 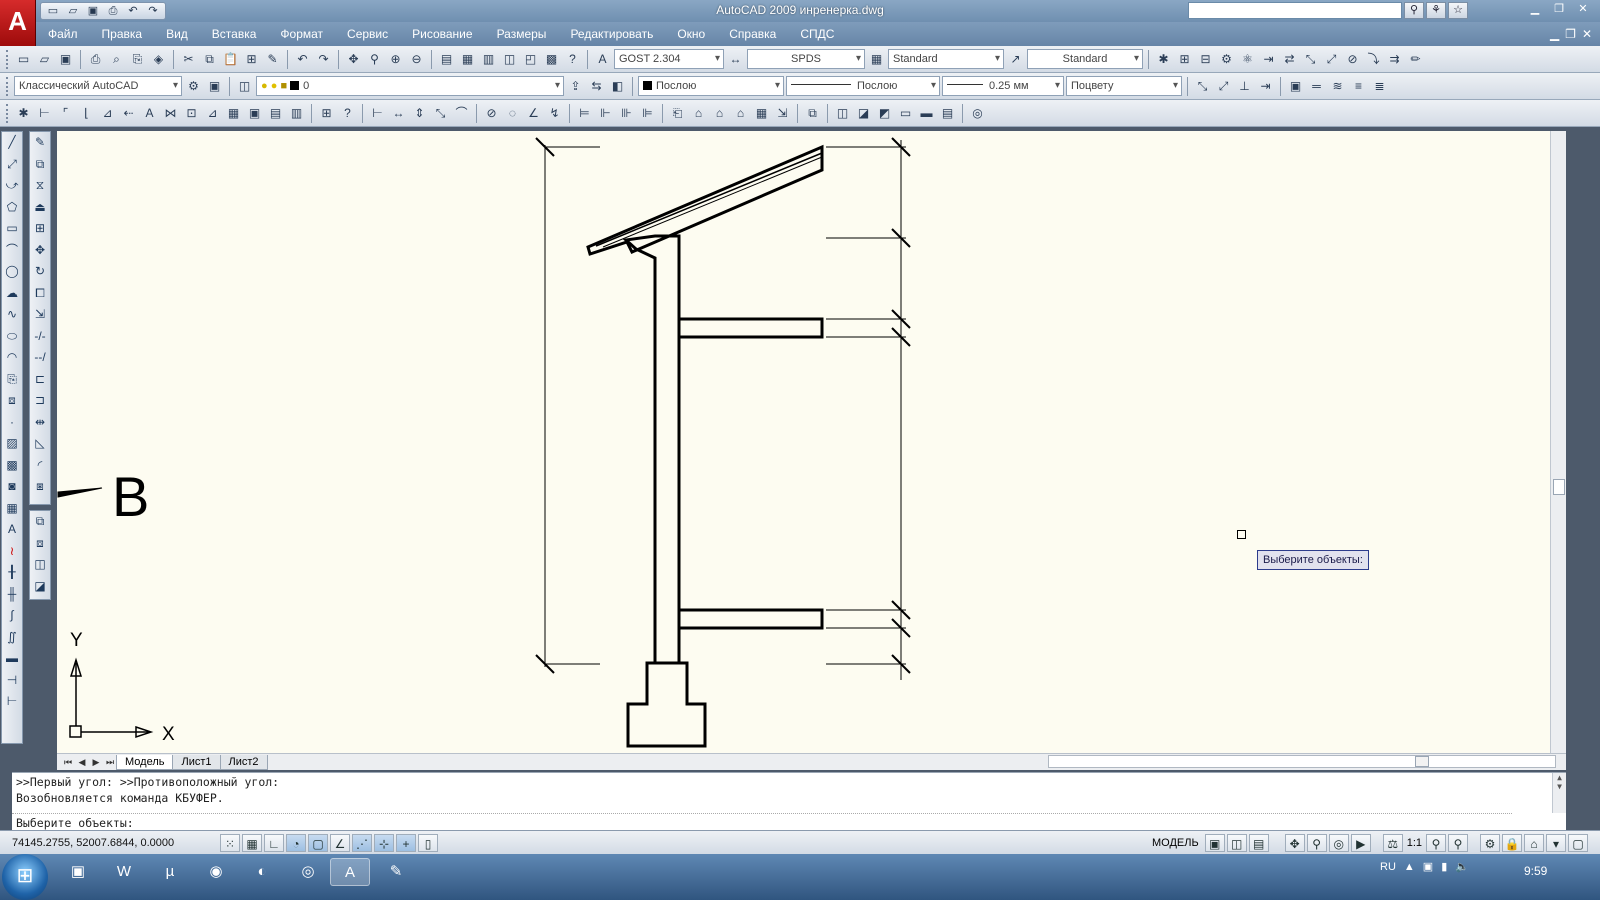 I want to click on menu-draw: Рисование, so click(x=442, y=34).